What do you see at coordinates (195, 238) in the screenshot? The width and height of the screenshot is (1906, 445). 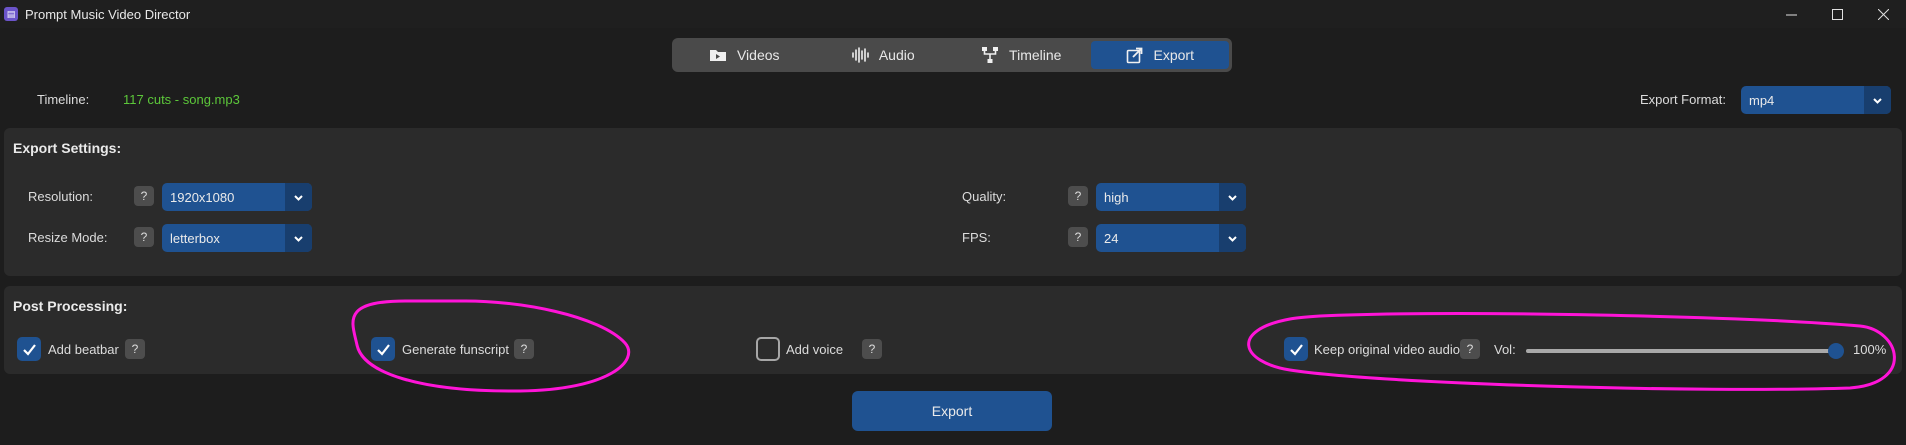 I see `resize-mode-value: letterbox` at bounding box center [195, 238].